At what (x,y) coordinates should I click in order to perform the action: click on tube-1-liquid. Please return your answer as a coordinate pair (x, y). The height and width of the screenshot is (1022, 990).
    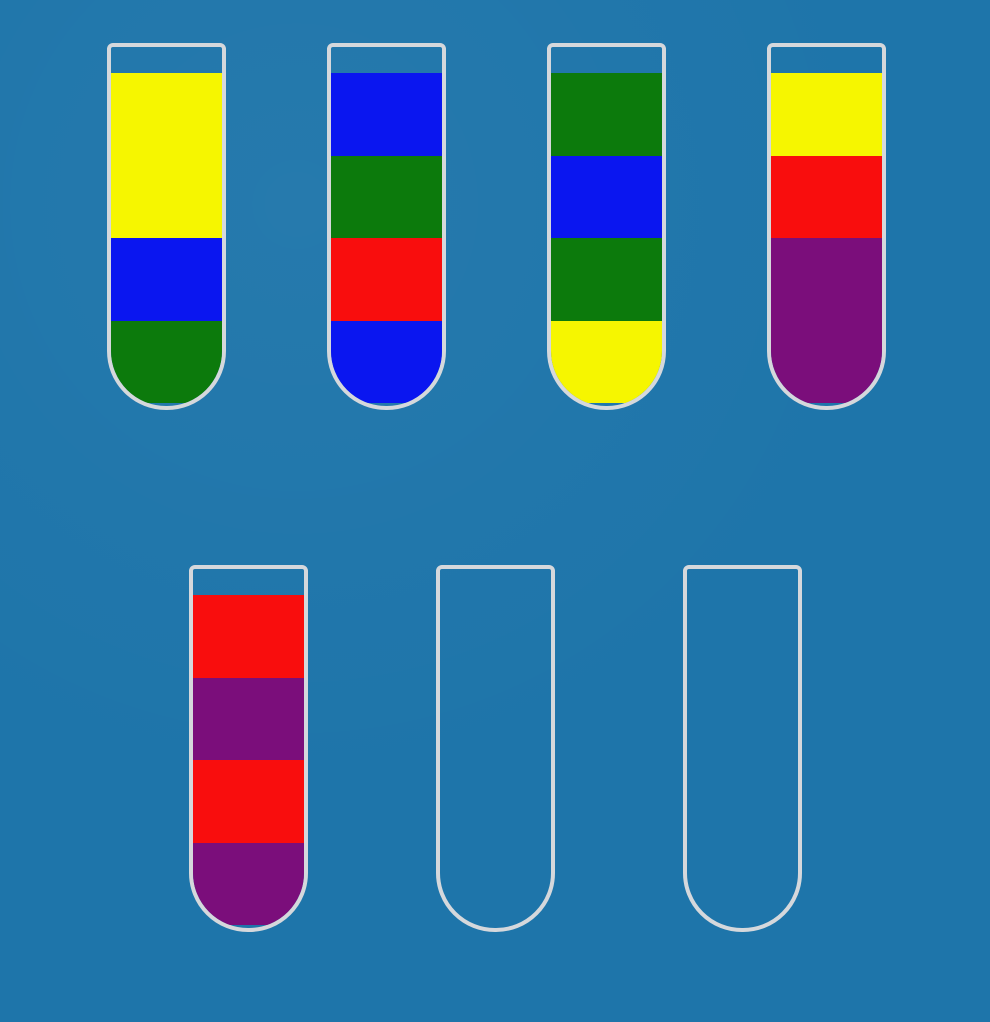
    Looking at the image, I should click on (166, 239).